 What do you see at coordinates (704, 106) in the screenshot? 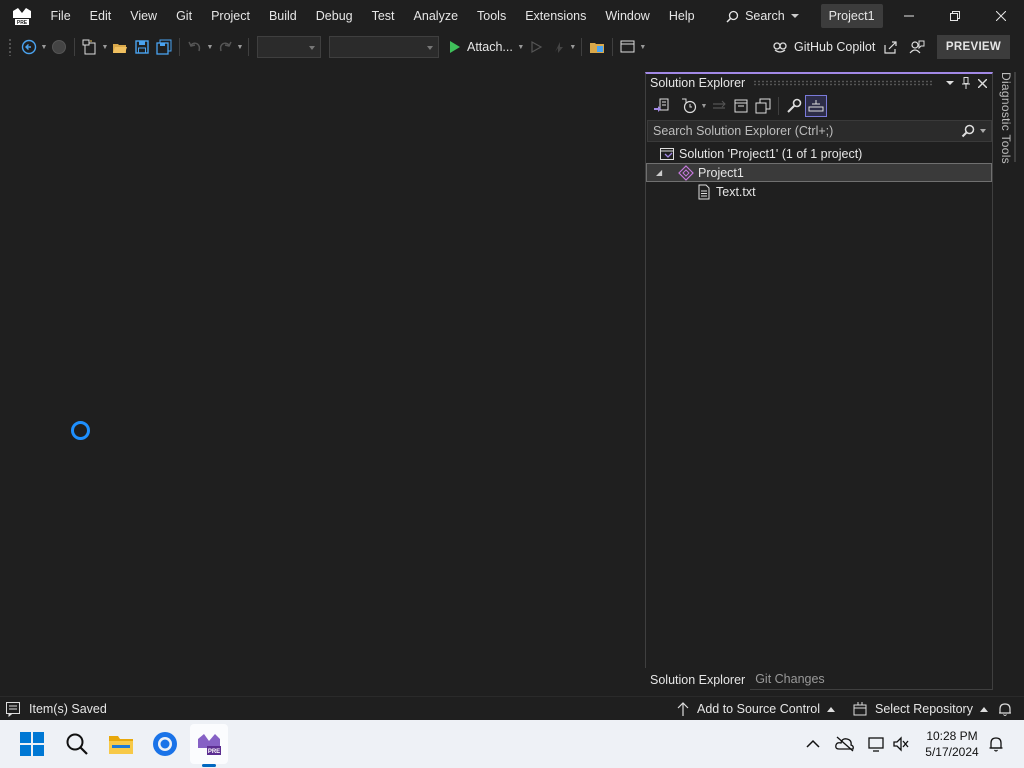
I see `pending-changes-dropdown: ▼` at bounding box center [704, 106].